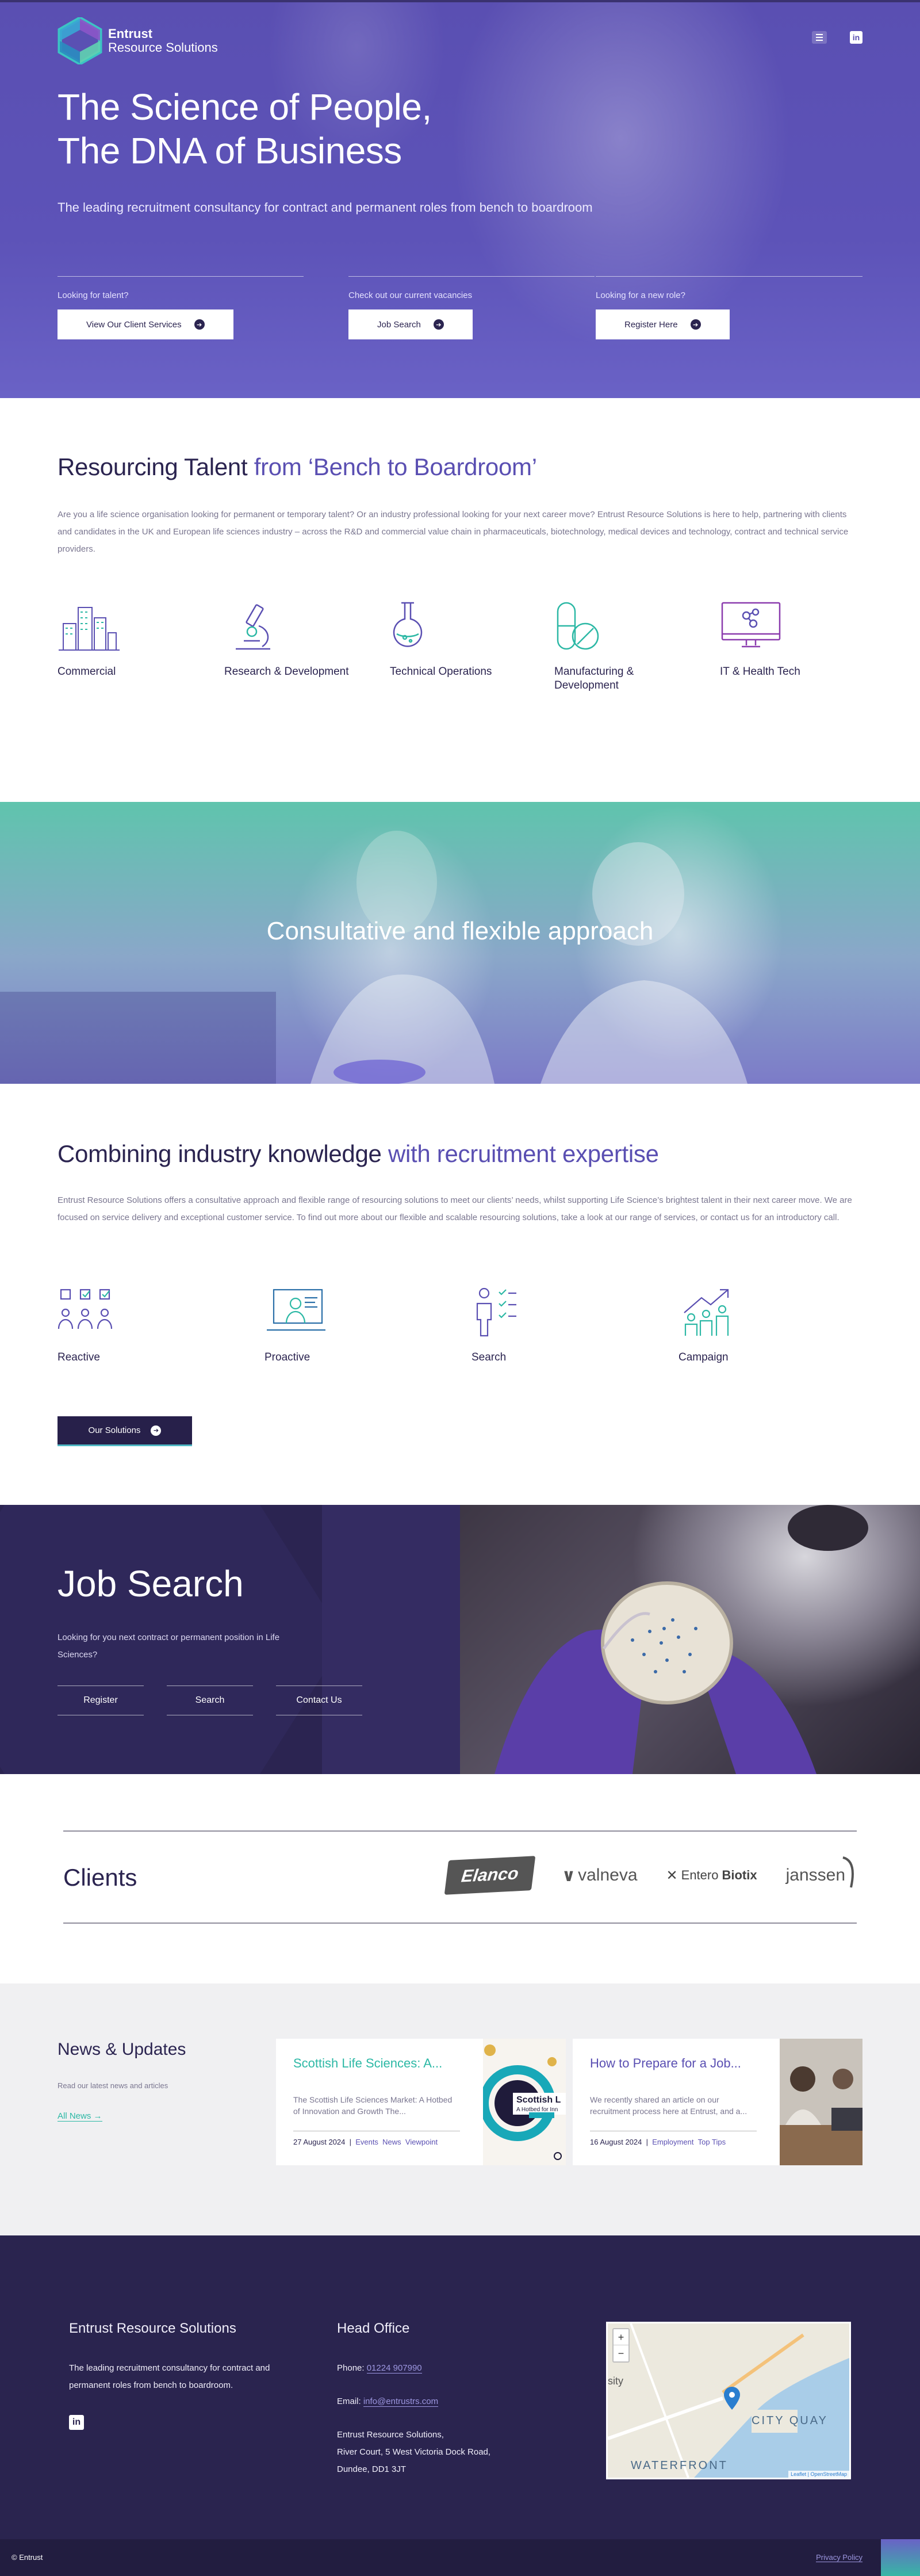 The image size is (920, 2576). I want to click on clients-title: Clients, so click(100, 1877).